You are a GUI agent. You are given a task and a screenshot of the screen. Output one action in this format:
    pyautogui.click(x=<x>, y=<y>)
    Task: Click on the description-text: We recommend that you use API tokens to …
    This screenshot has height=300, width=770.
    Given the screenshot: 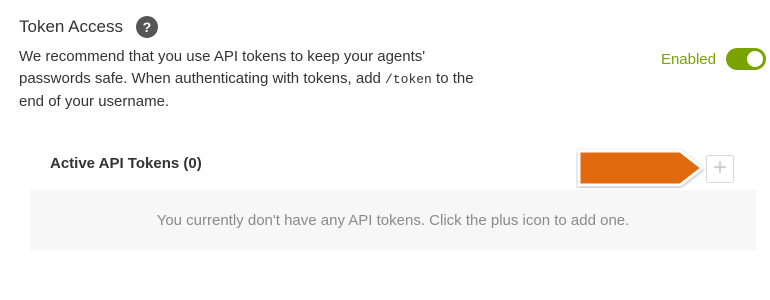 What is the action you would take?
    pyautogui.click(x=259, y=79)
    